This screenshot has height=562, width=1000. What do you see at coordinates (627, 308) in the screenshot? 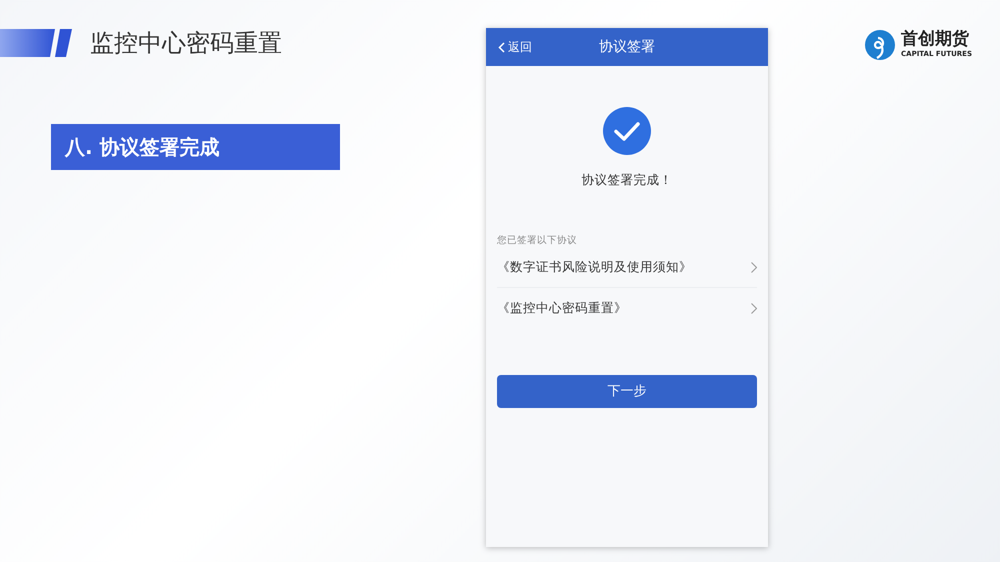
I see `agreement-item: 《监控中心密码重置》` at bounding box center [627, 308].